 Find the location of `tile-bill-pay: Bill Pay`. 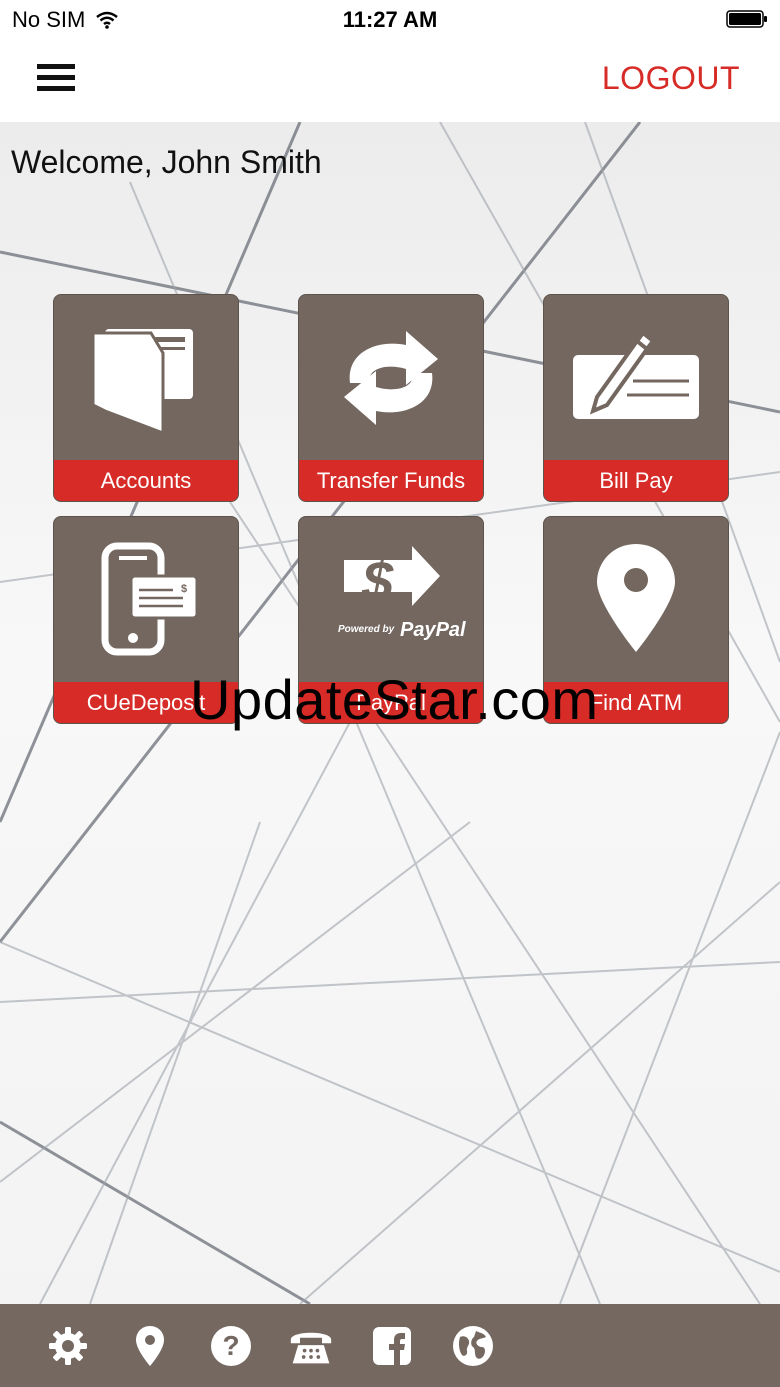

tile-bill-pay: Bill Pay is located at coordinates (636, 398).